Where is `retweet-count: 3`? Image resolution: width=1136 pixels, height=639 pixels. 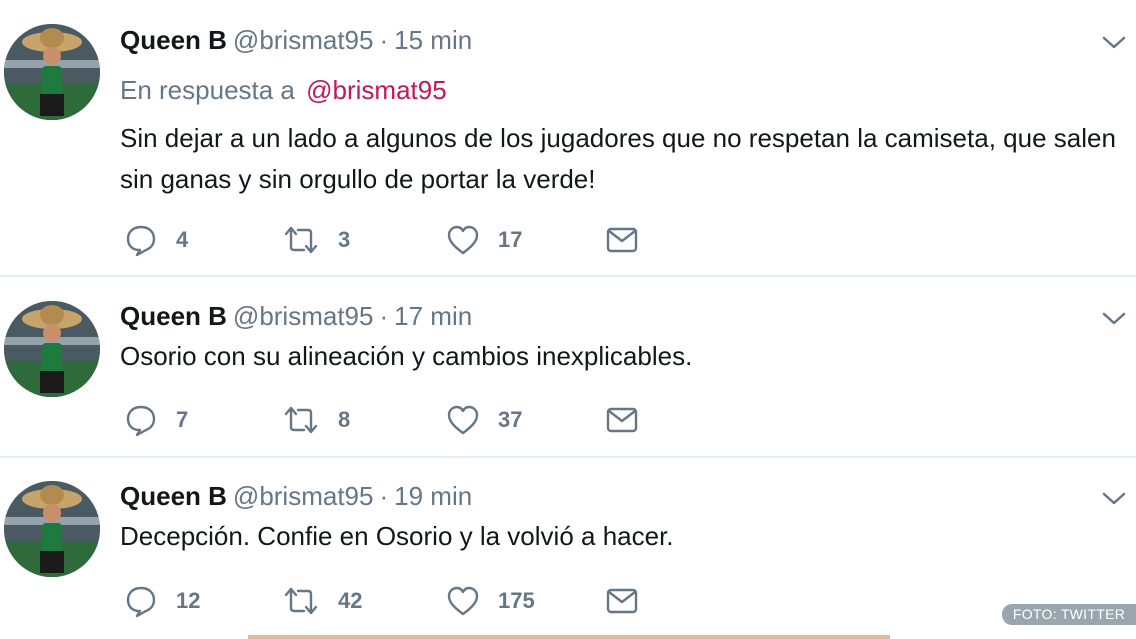 retweet-count: 3 is located at coordinates (344, 239).